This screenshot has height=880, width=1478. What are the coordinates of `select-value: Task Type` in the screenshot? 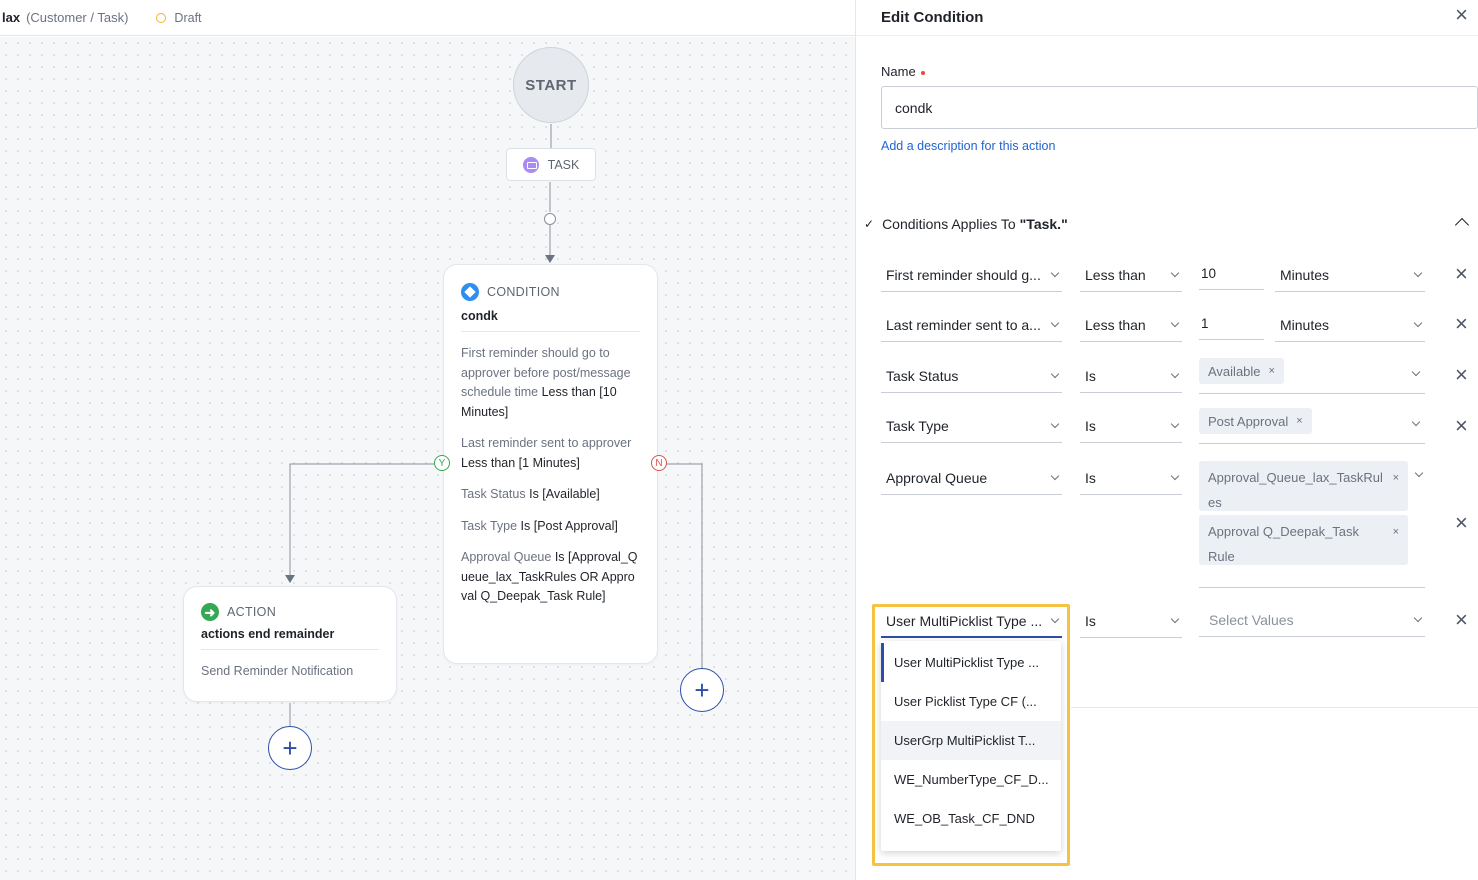 It's located at (917, 426).